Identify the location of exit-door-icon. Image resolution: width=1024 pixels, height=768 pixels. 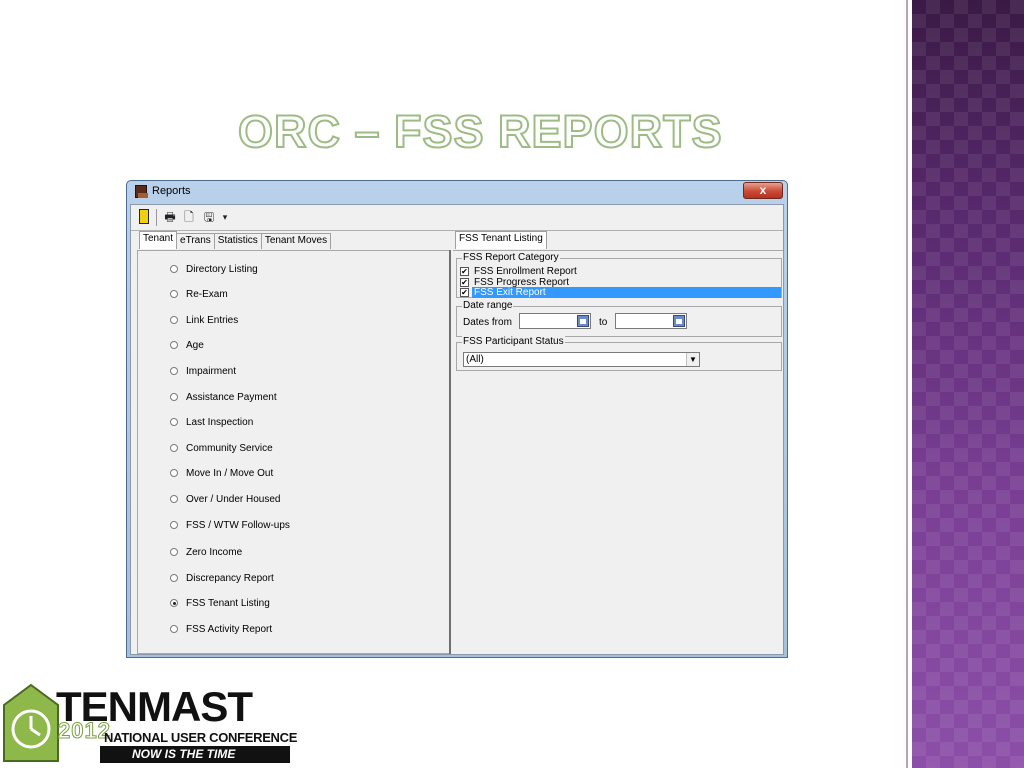
(144, 216).